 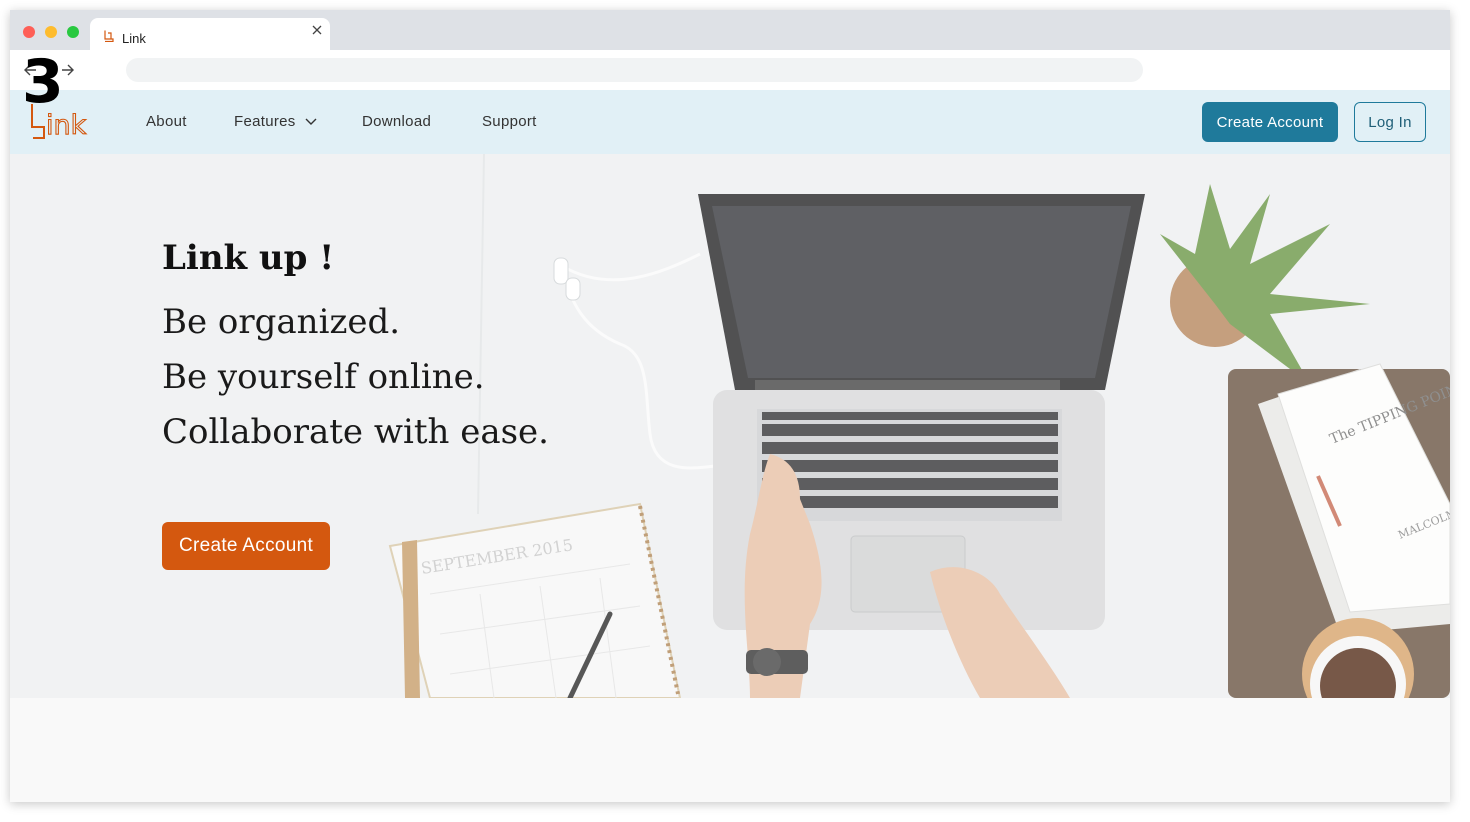 What do you see at coordinates (51, 32) in the screenshot?
I see `minimize-window-button` at bounding box center [51, 32].